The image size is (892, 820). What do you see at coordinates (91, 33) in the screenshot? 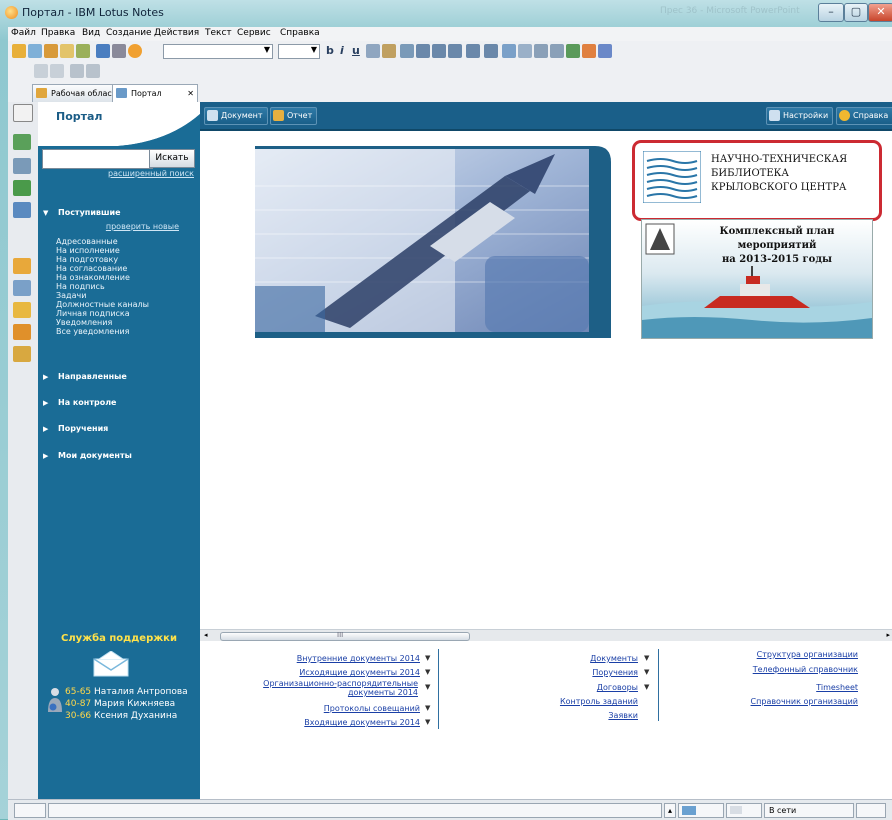
I see `menu-view: Вид` at bounding box center [91, 33].